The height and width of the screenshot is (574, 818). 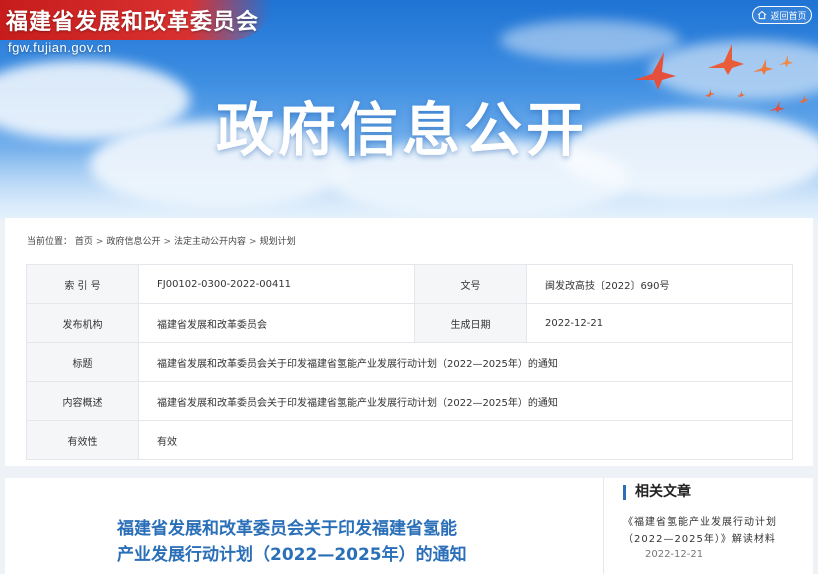 What do you see at coordinates (82, 362) in the screenshot?
I see `title-label: 标题` at bounding box center [82, 362].